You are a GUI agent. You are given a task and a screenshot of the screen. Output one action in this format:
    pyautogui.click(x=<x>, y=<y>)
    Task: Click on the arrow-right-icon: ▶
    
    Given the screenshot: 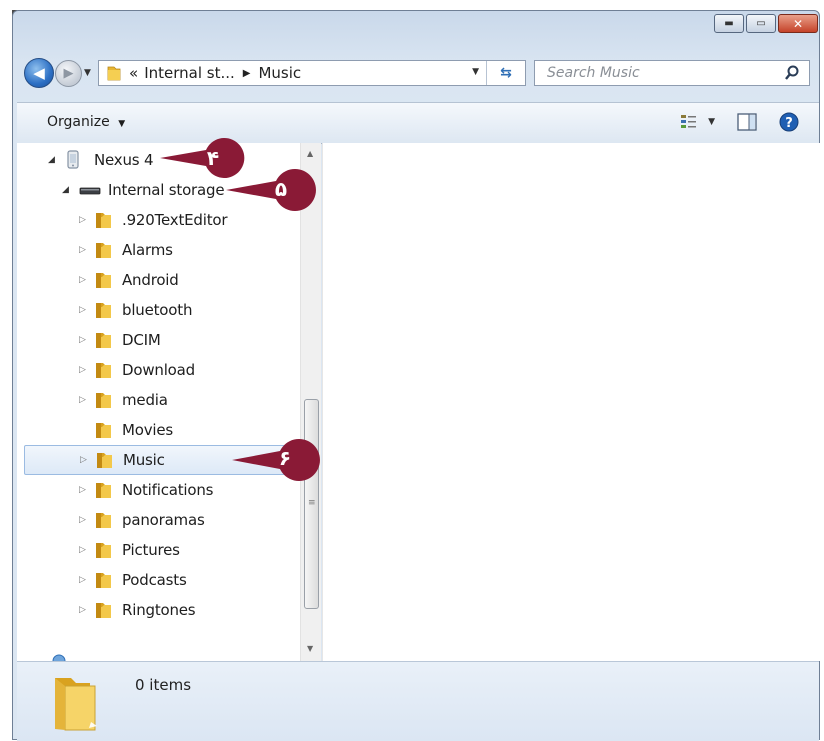 What is the action you would take?
    pyautogui.click(x=68, y=73)
    